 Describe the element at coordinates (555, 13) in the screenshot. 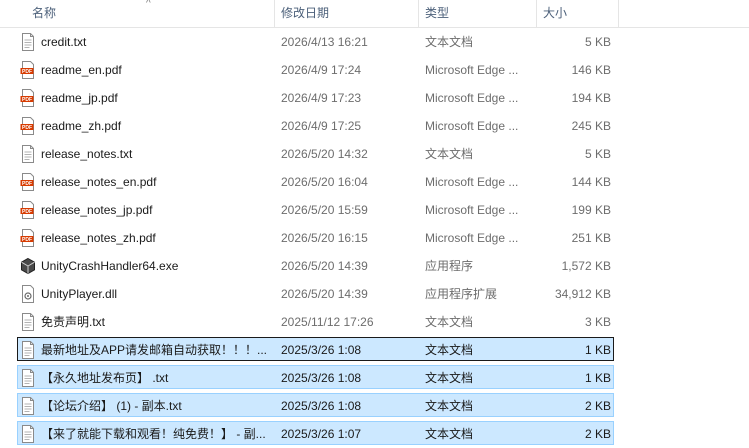

I see `column-size-header: 大小` at that location.